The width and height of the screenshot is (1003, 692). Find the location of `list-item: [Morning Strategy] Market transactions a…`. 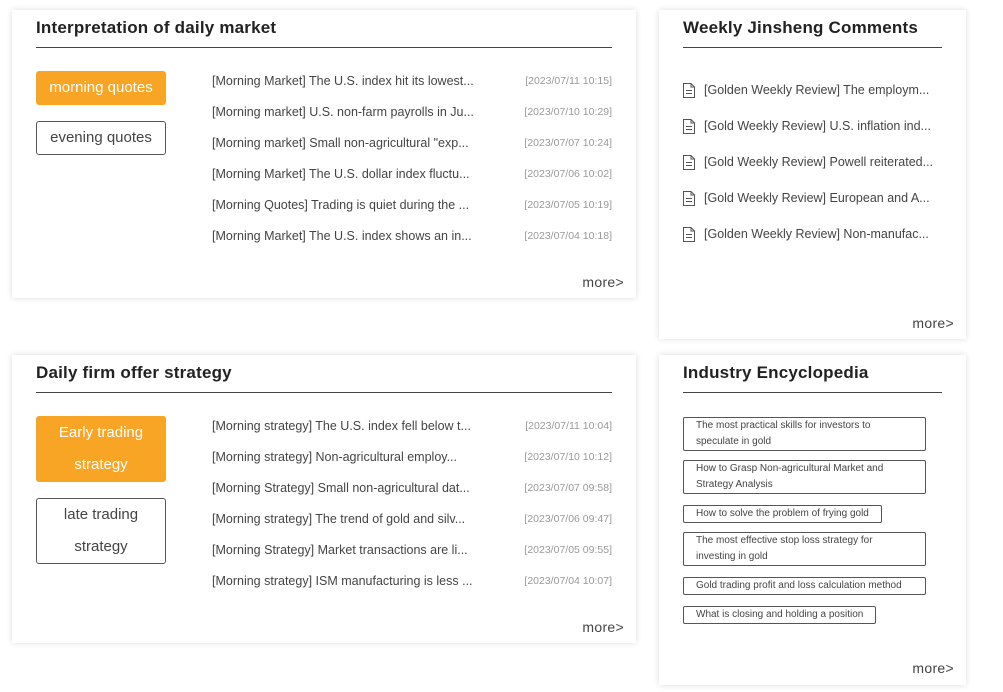

list-item: [Morning Strategy] Market transactions a… is located at coordinates (413, 558).